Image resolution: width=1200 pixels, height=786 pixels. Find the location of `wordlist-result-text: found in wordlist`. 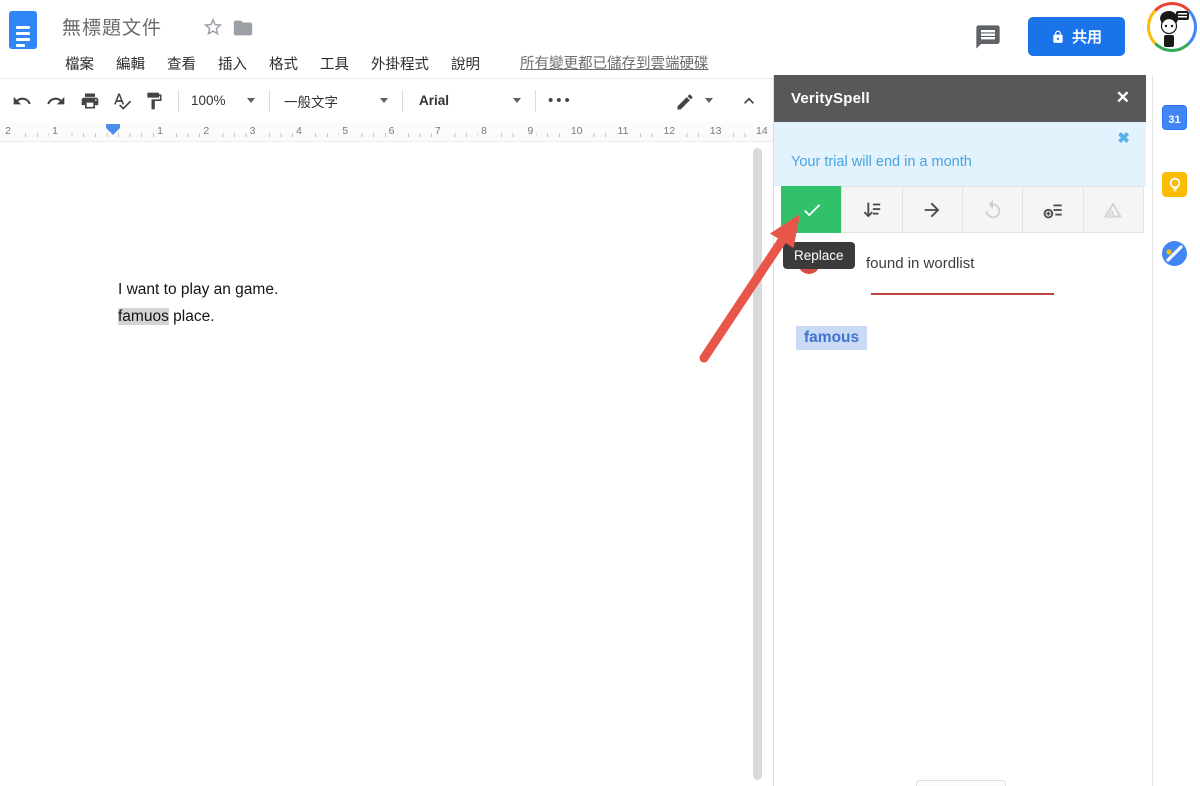

wordlist-result-text: found in wordlist is located at coordinates (920, 263).